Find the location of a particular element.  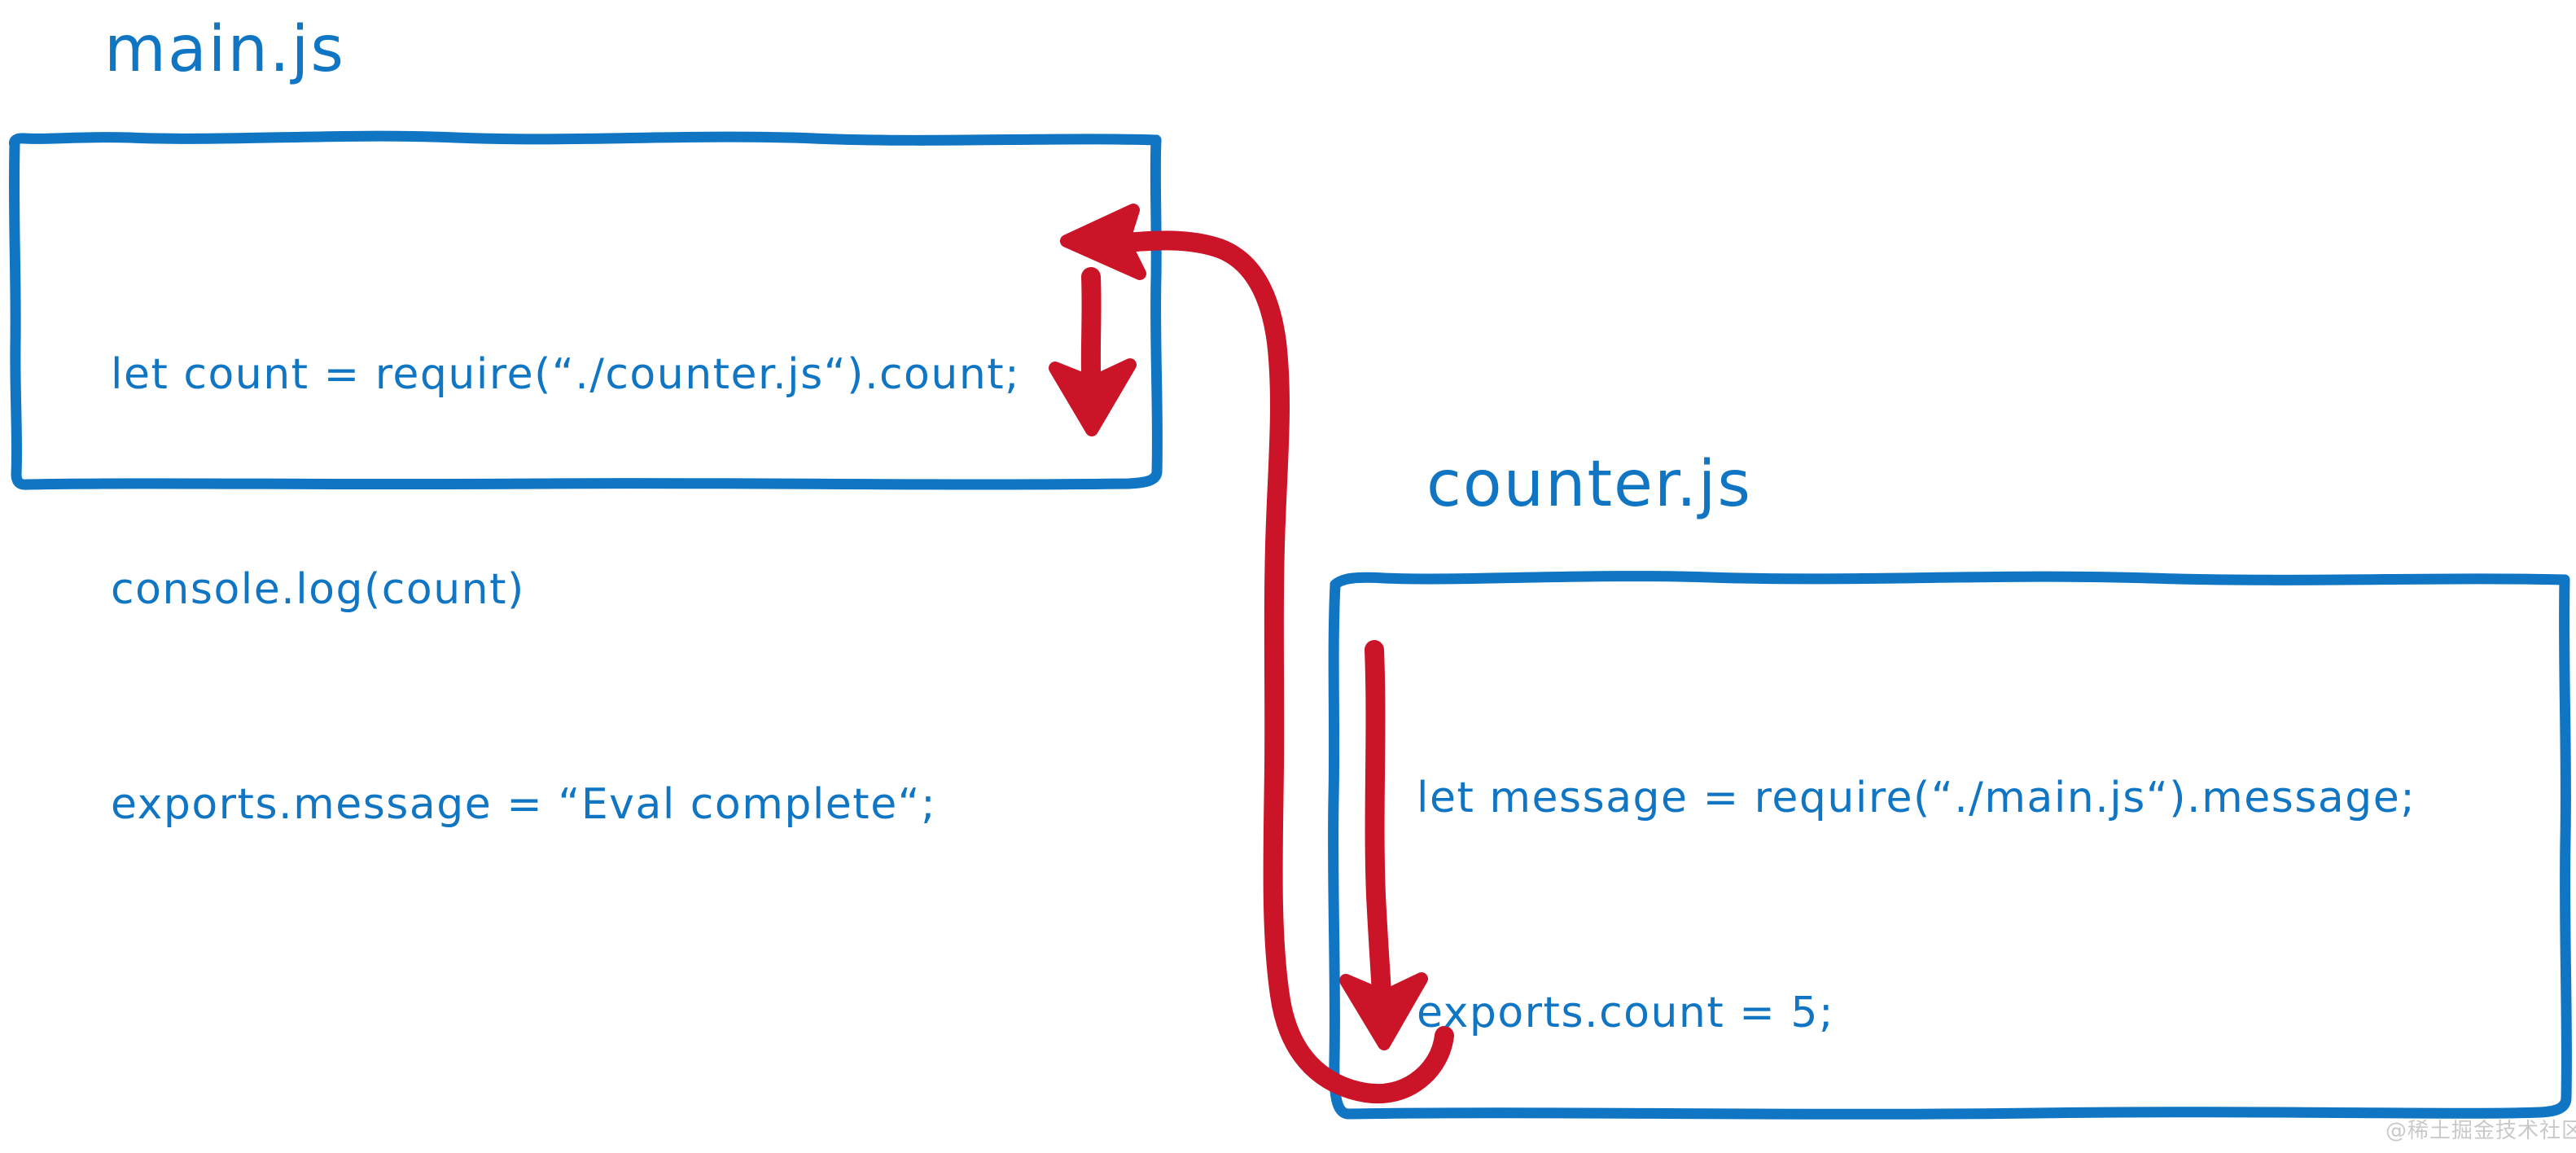

code-line: exports.message = “Eval complete“; is located at coordinates (524, 804).